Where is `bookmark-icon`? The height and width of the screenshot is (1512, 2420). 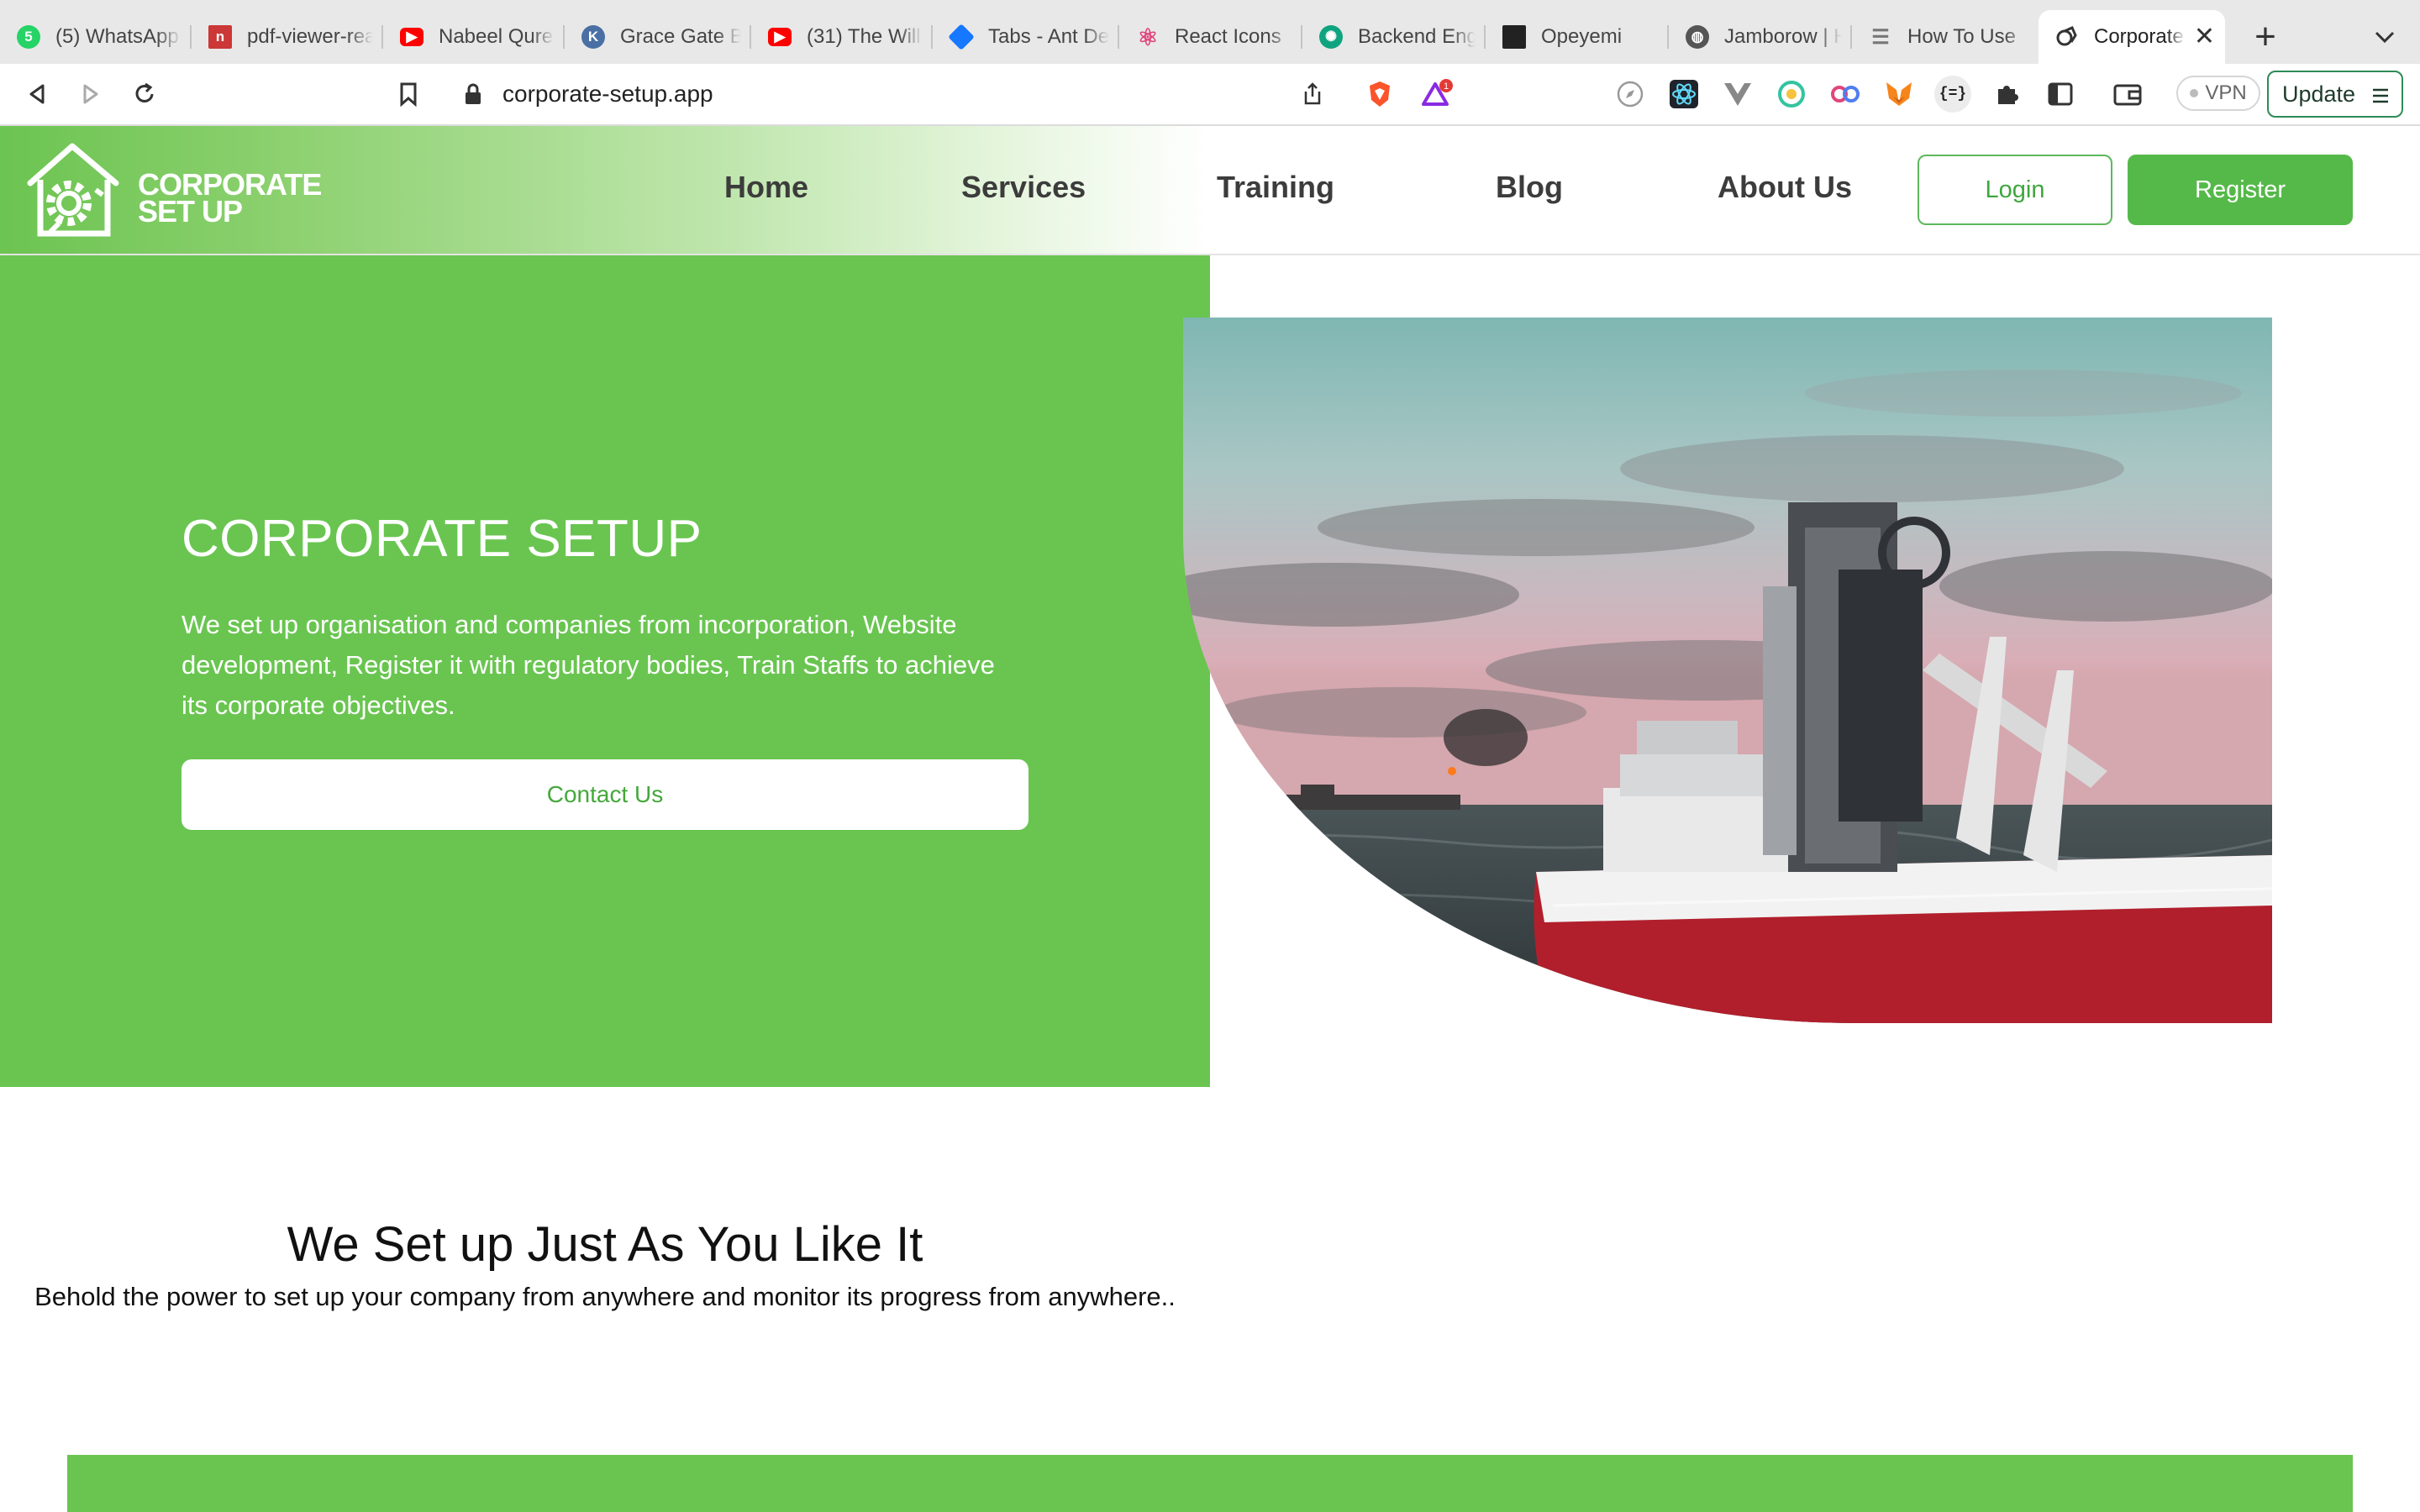 bookmark-icon is located at coordinates (408, 94).